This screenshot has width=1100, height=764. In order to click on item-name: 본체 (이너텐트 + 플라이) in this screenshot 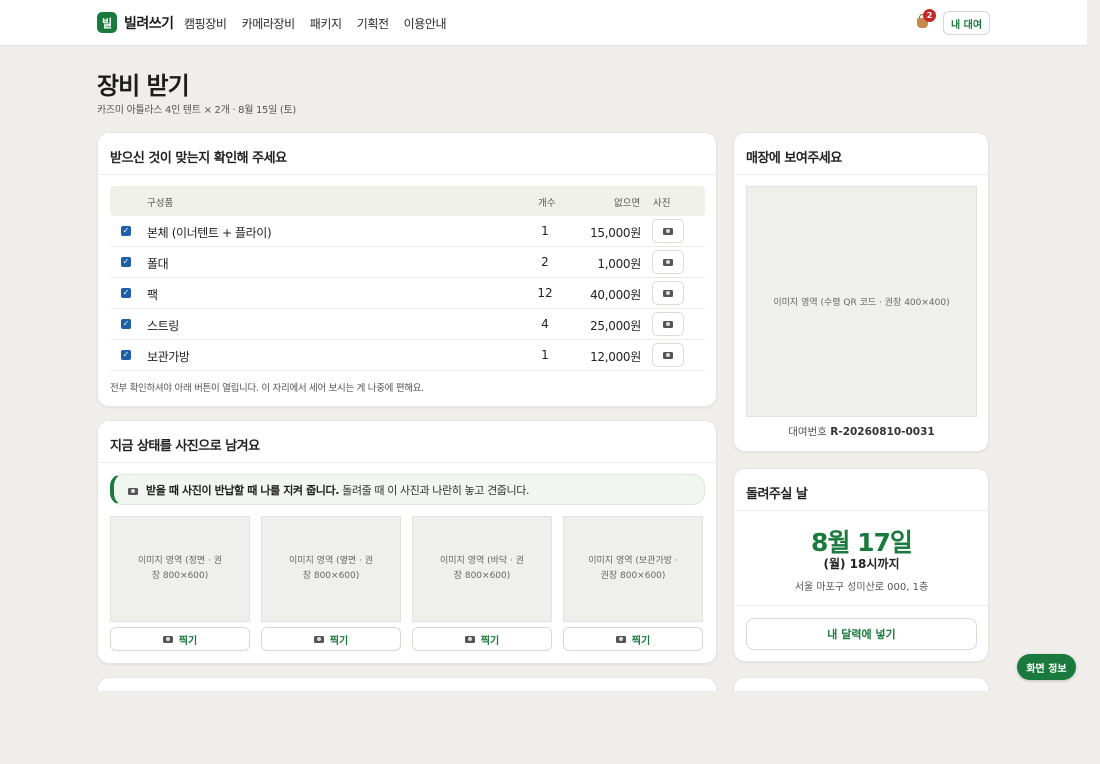, I will do `click(209, 233)`.